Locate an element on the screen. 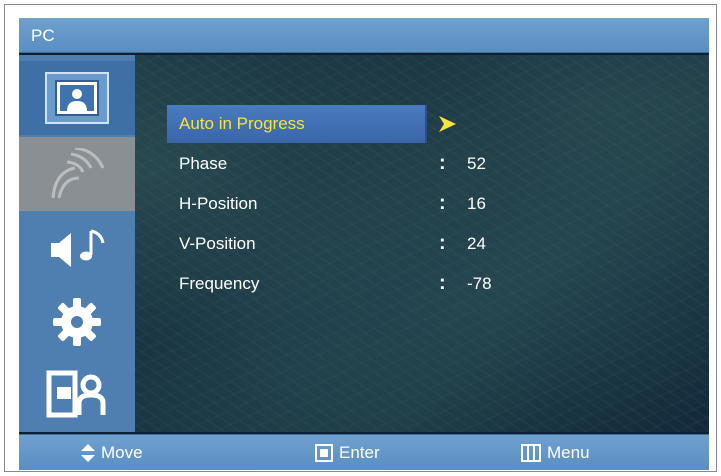 This screenshot has height=476, width=721. hint-enter: Enter is located at coordinates (347, 452).